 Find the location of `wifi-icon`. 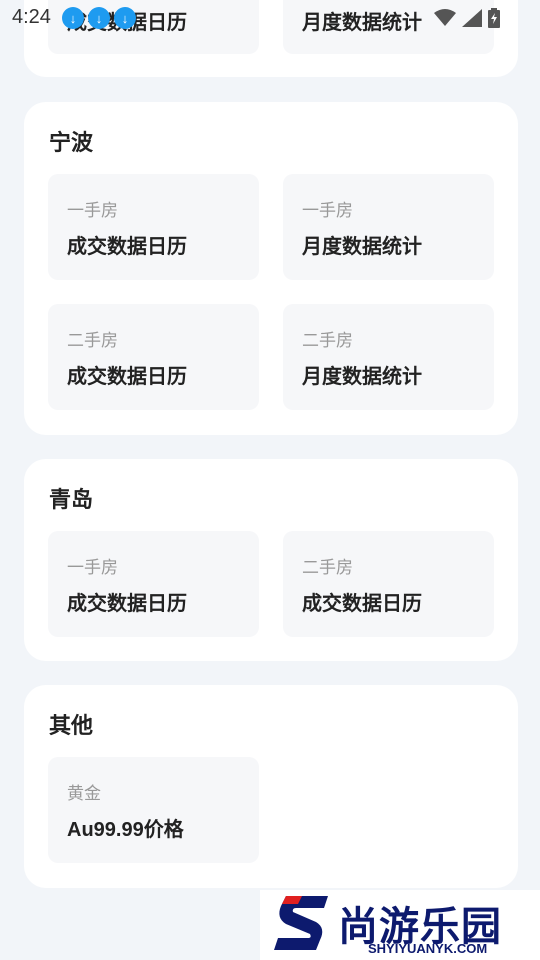

wifi-icon is located at coordinates (445, 17).